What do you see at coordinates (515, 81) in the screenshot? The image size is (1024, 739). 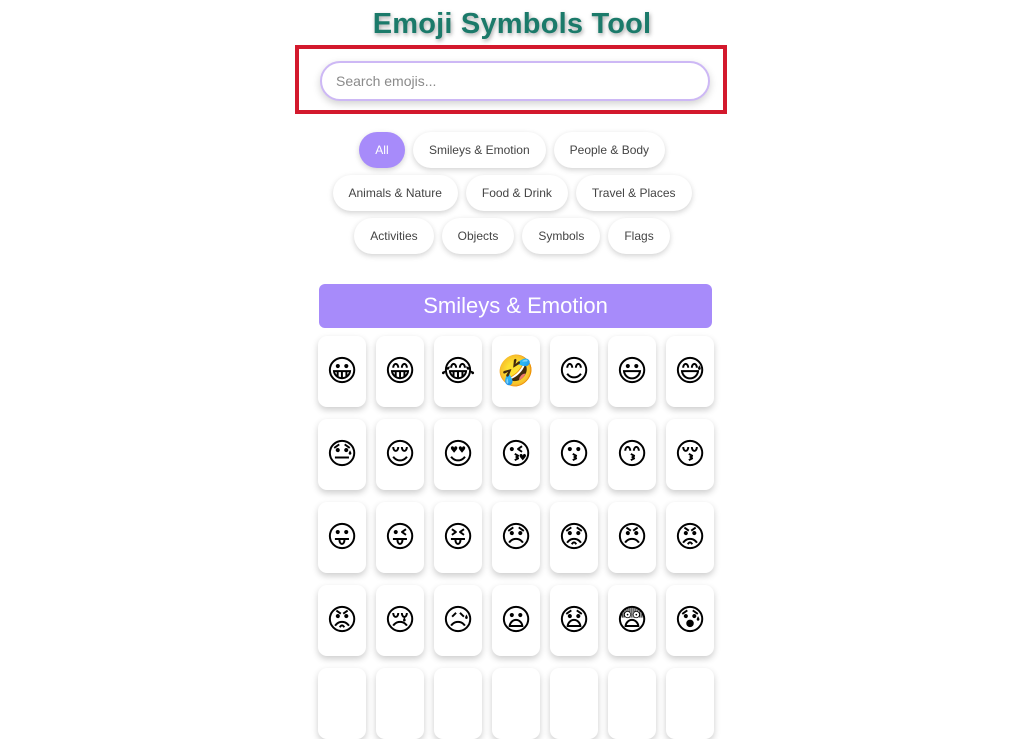 I see `search-input` at bounding box center [515, 81].